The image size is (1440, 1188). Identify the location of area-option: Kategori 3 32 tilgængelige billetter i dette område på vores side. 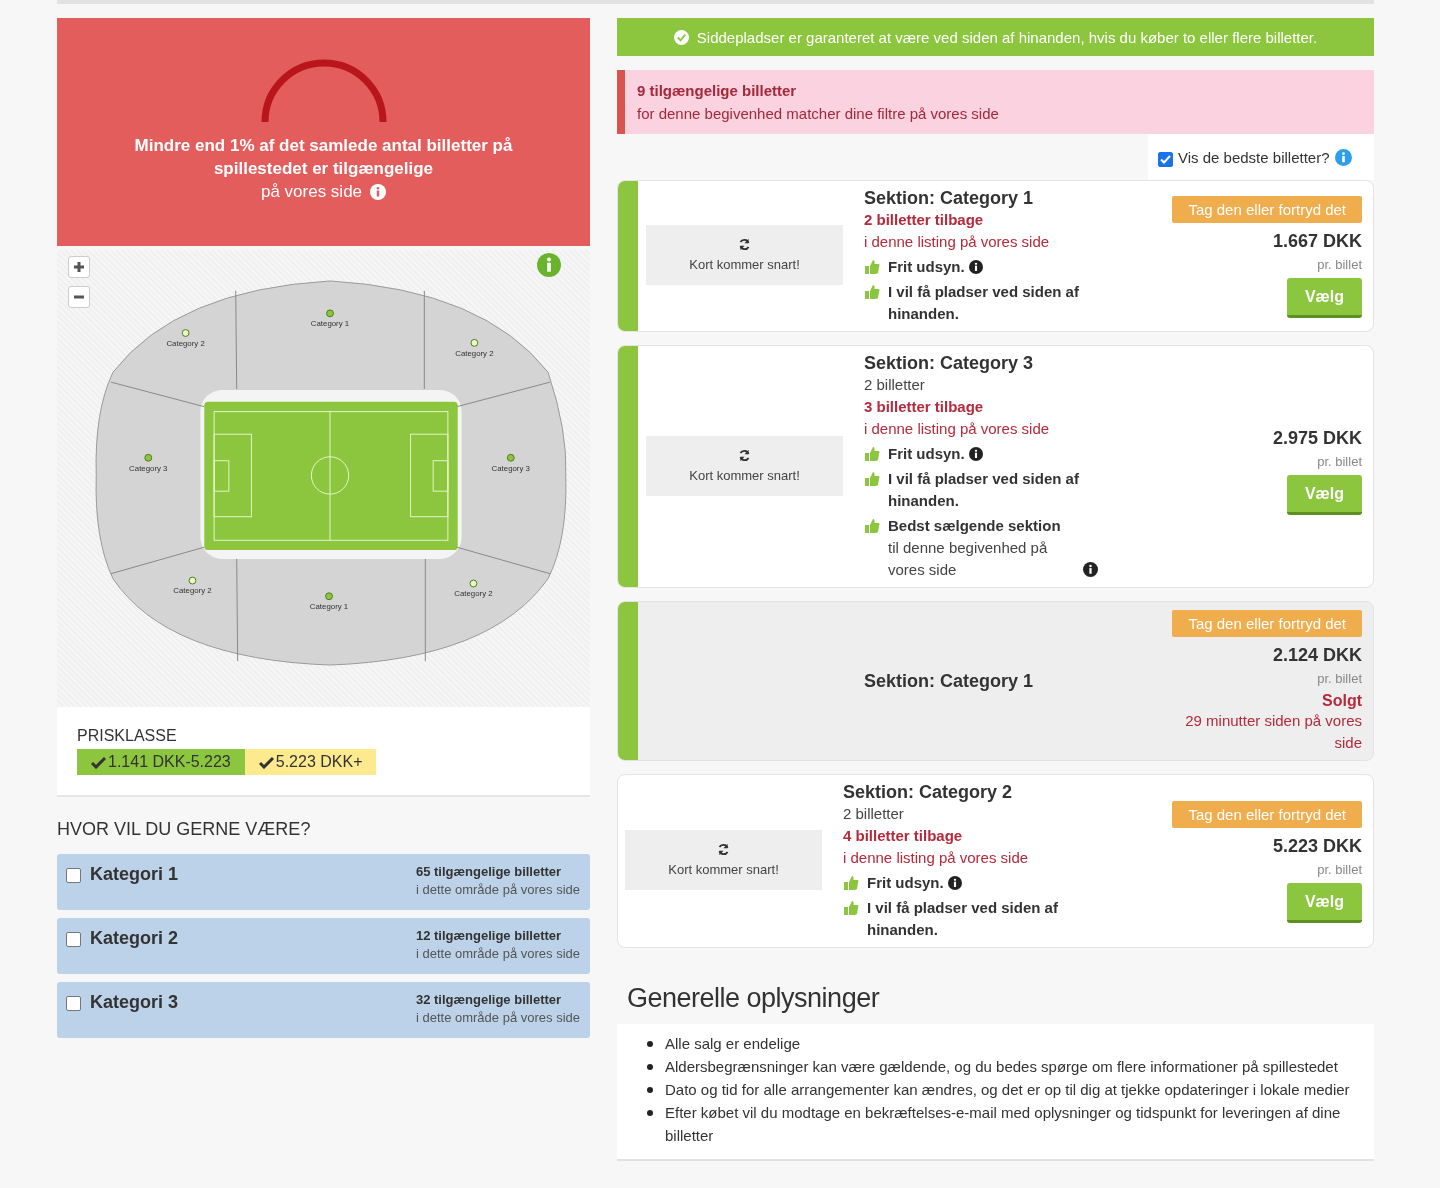
(323, 1010).